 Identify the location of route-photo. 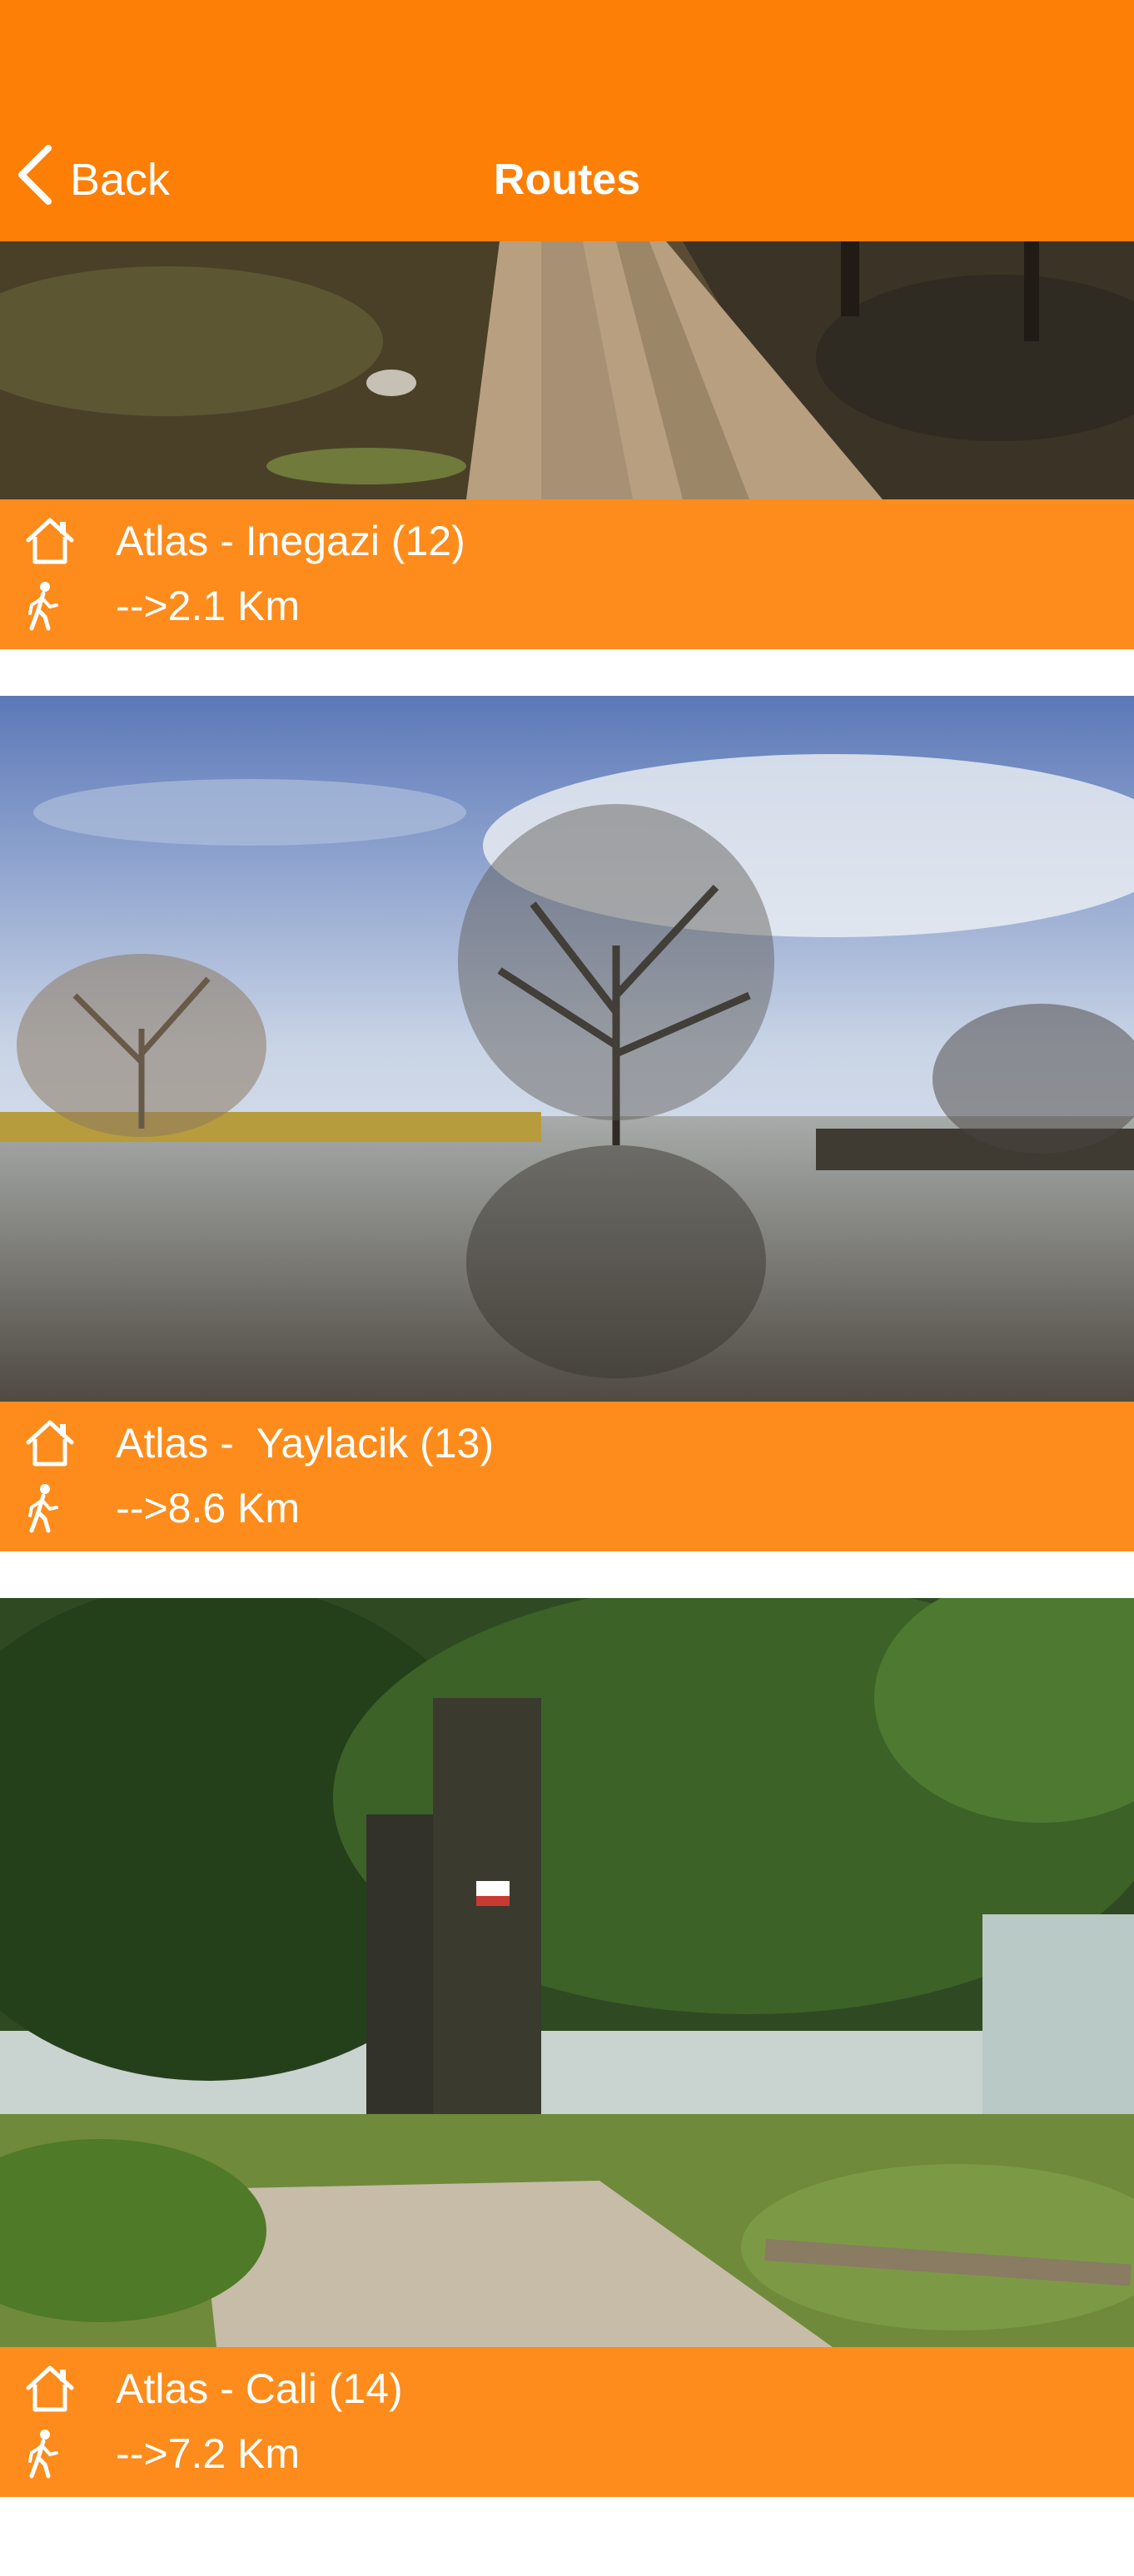
(567, 370).